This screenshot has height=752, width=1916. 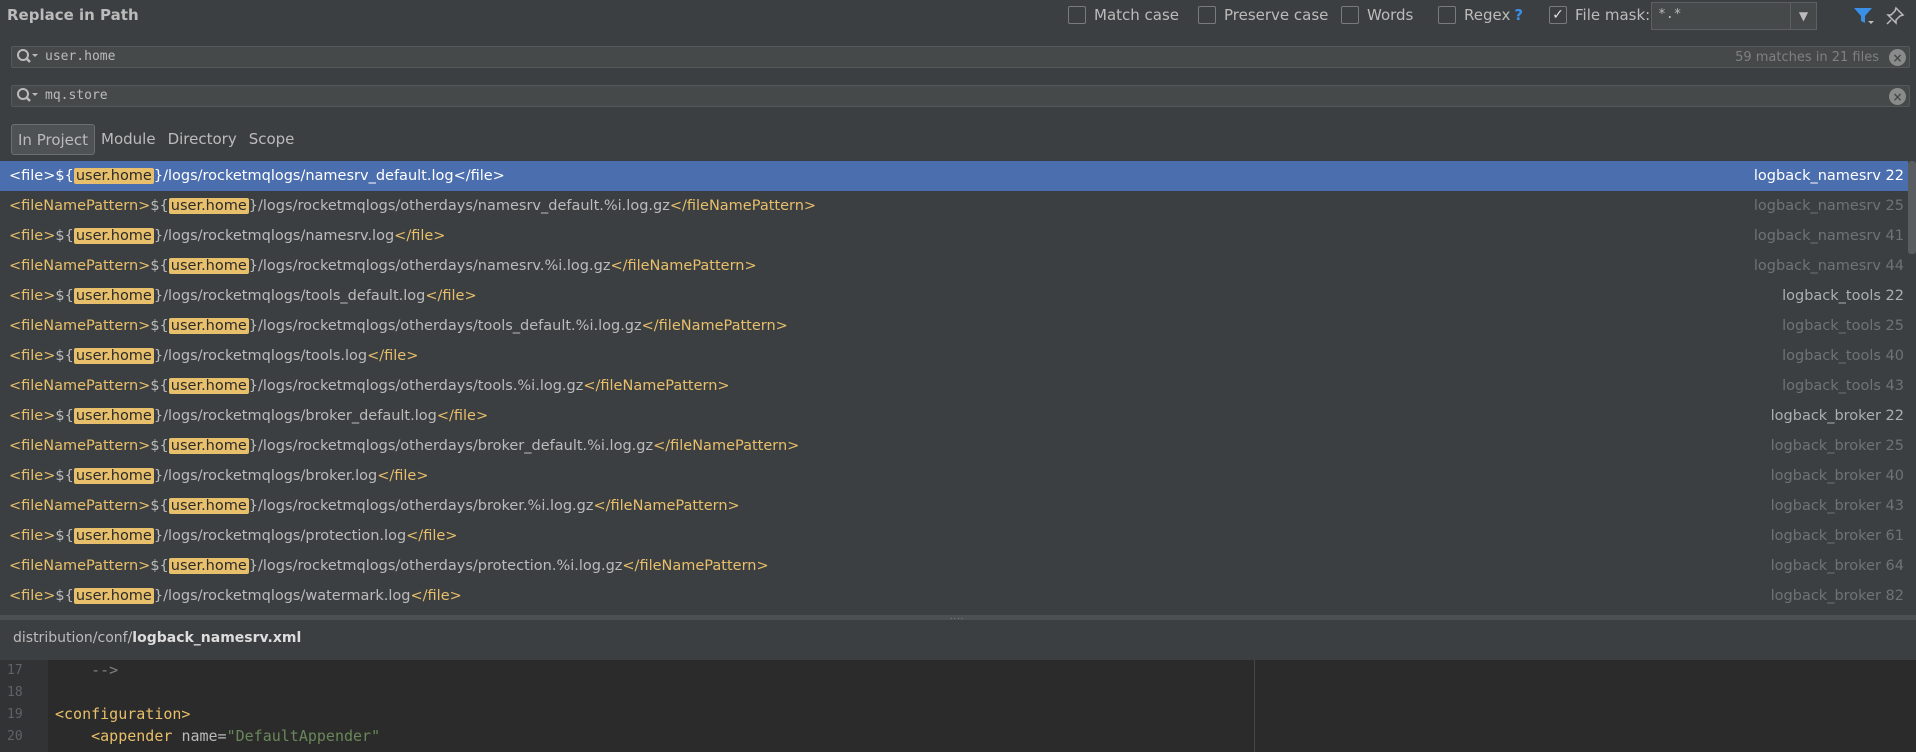 I want to click on result-rest: }/logs/rocketmqlogs/watermark.log, so click(x=282, y=596).